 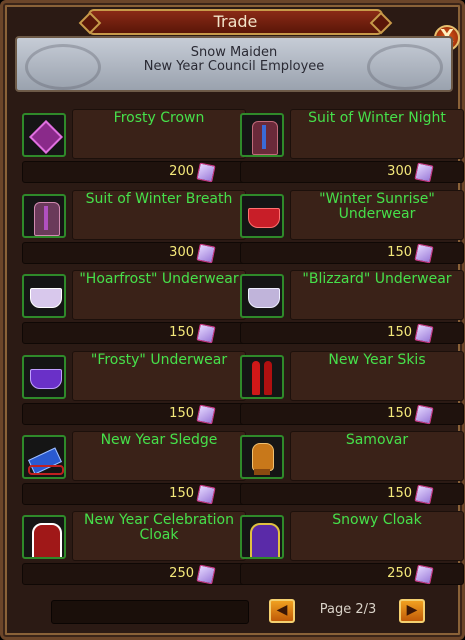 I want to click on arrow-left-icon: ◀, so click(x=282, y=610).